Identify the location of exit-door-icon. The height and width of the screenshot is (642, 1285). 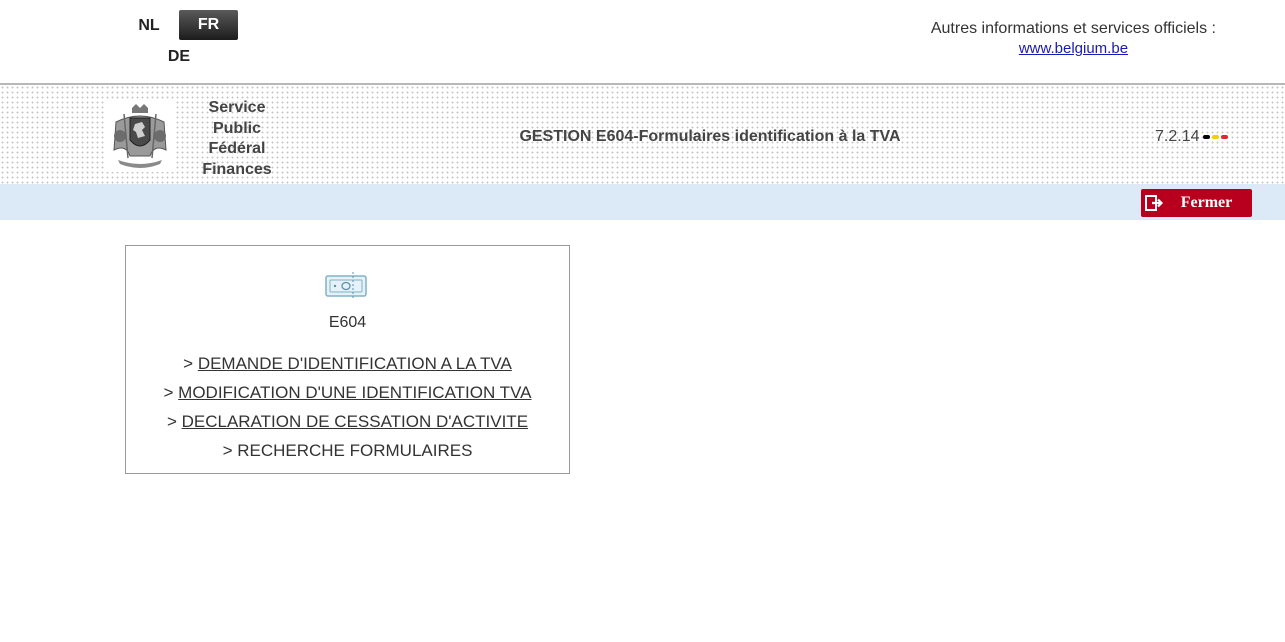
(1154, 203).